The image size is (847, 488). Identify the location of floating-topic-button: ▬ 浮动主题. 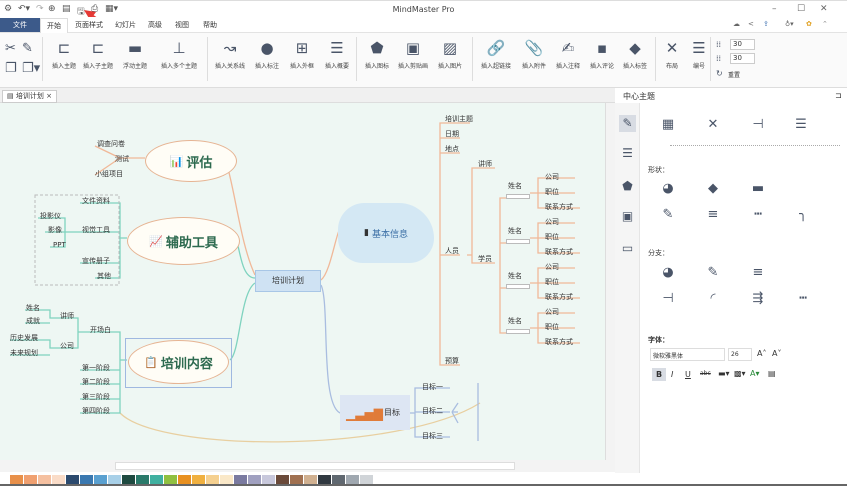
(135, 53).